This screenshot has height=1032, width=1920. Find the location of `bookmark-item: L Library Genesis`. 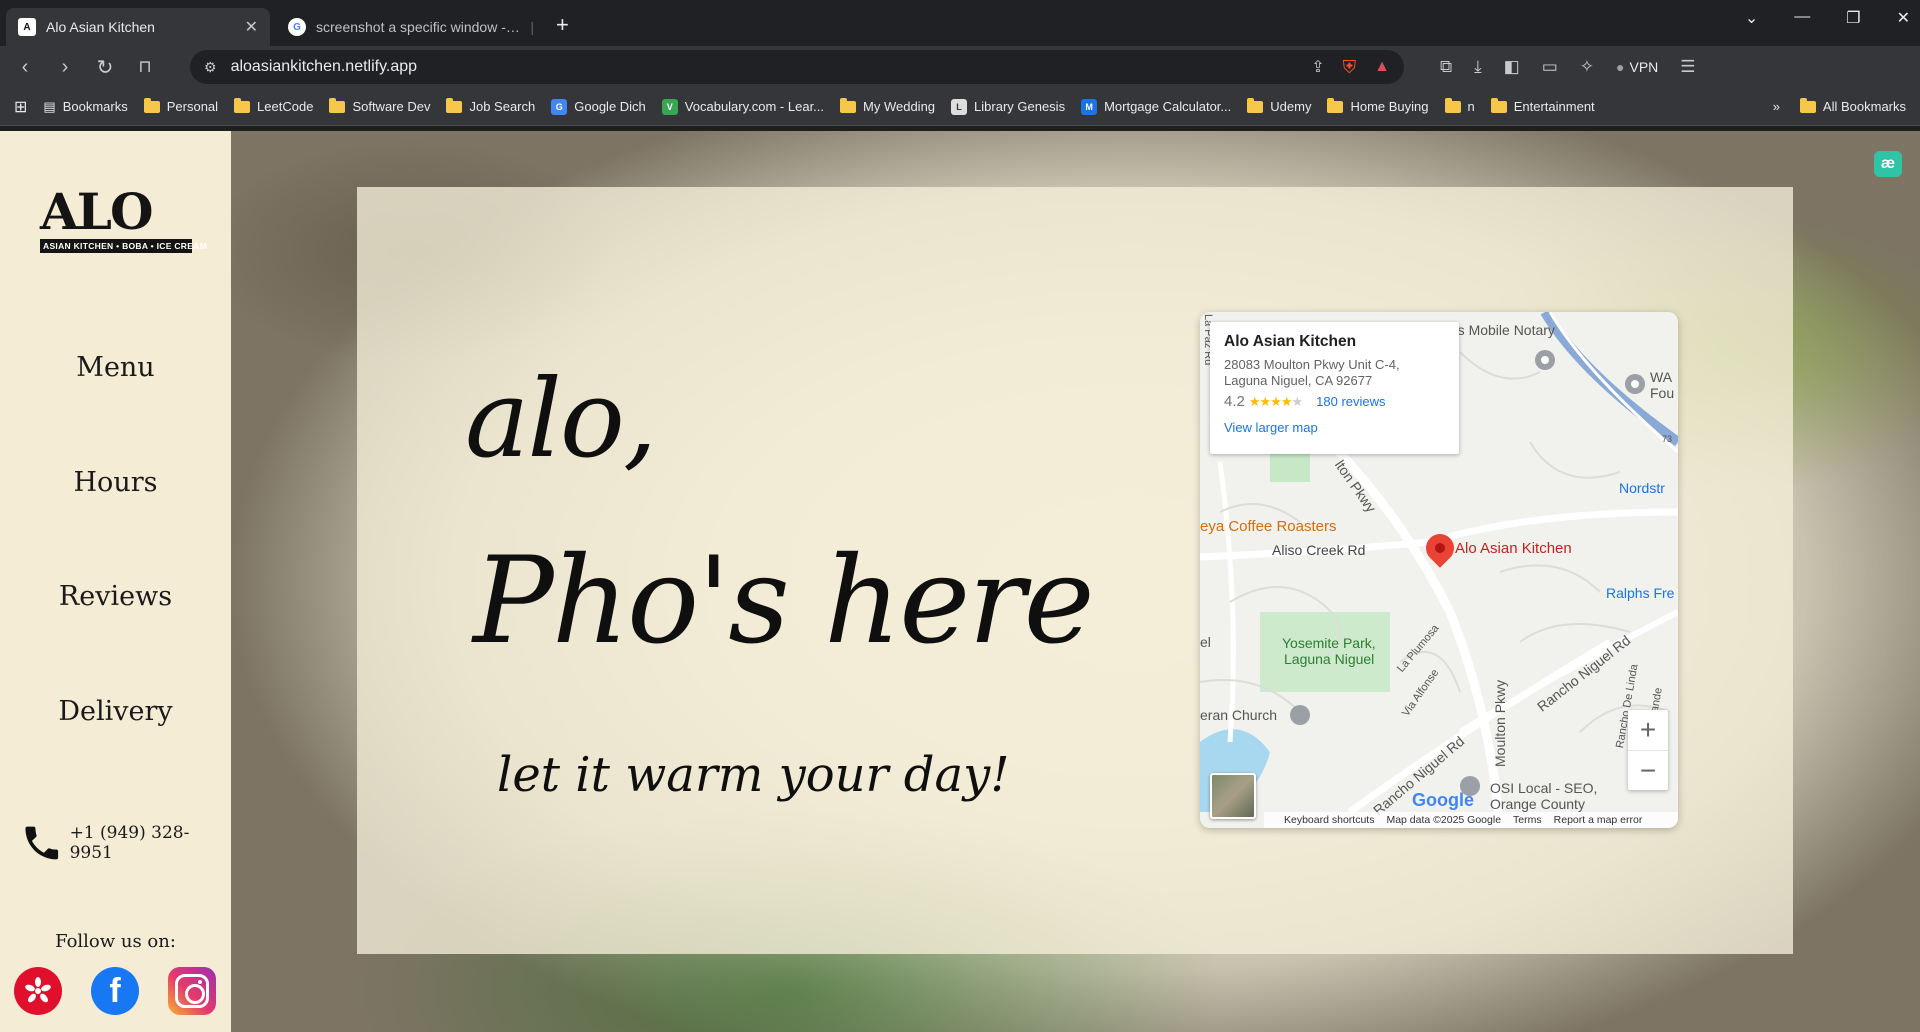

bookmark-item: L Library Genesis is located at coordinates (1008, 106).